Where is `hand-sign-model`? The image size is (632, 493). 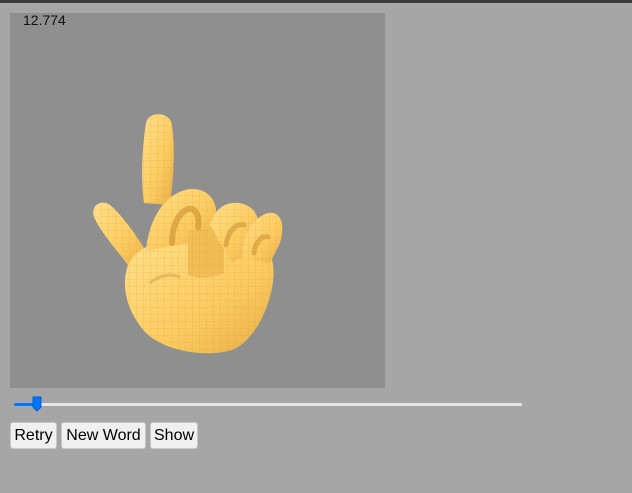
hand-sign-model is located at coordinates (188, 234).